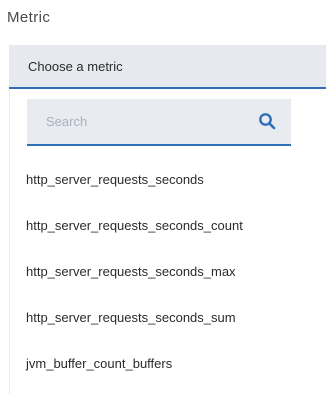 The height and width of the screenshot is (394, 326). What do you see at coordinates (168, 179) in the screenshot?
I see `list-item: http_server_requests_seconds` at bounding box center [168, 179].